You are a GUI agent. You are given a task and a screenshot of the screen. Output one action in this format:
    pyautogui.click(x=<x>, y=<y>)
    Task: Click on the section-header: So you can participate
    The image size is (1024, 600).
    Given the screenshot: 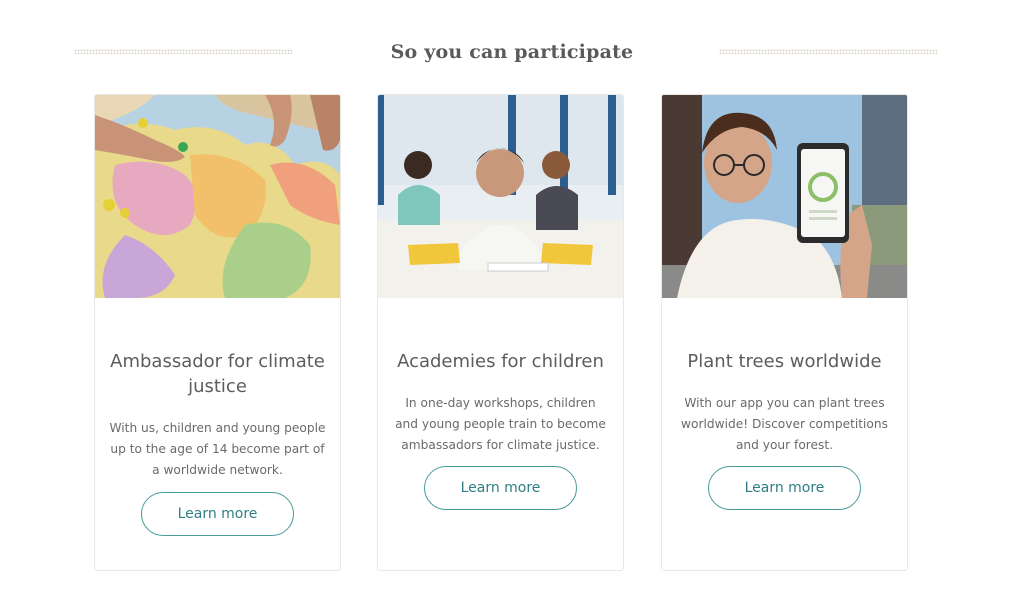 What is the action you would take?
    pyautogui.click(x=512, y=55)
    